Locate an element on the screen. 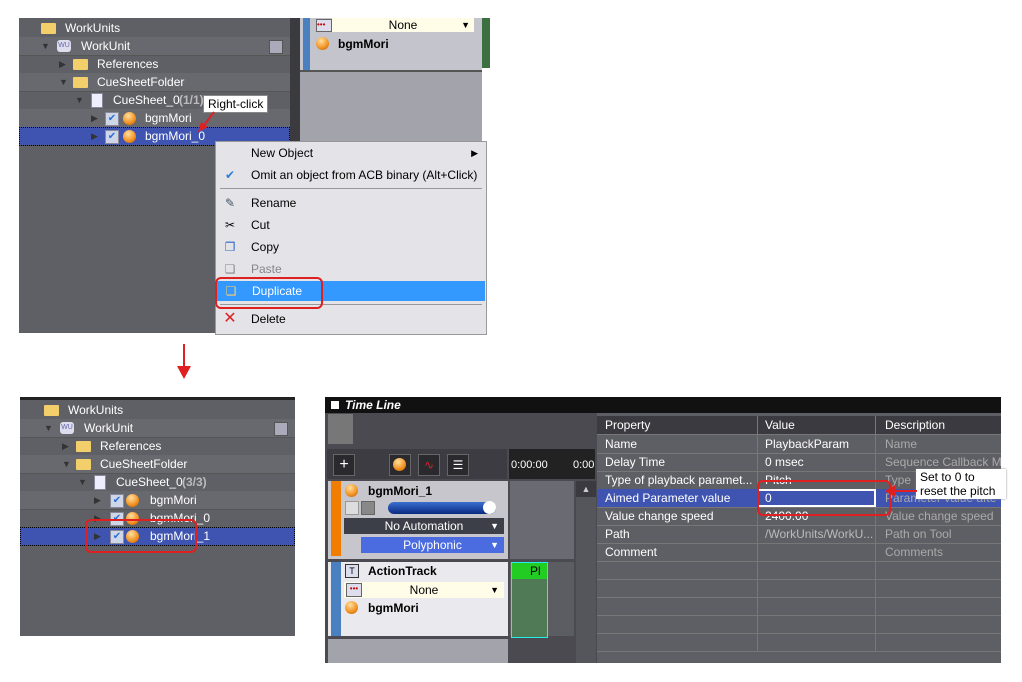 Image resolution: width=1022 pixels, height=682 pixels. property-row: Name PlaybackParam Name is located at coordinates (799, 444).